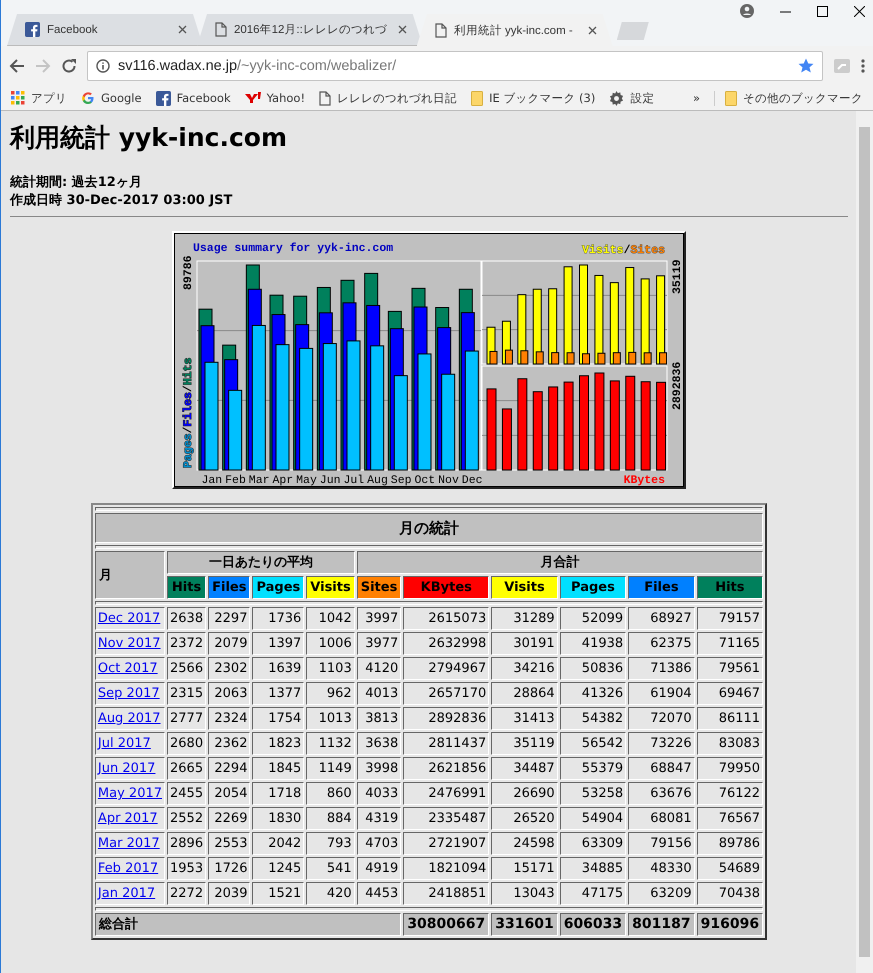 This screenshot has height=973, width=873. Describe the element at coordinates (524, 668) in the screenshot. I see `table-cell: 34216` at that location.